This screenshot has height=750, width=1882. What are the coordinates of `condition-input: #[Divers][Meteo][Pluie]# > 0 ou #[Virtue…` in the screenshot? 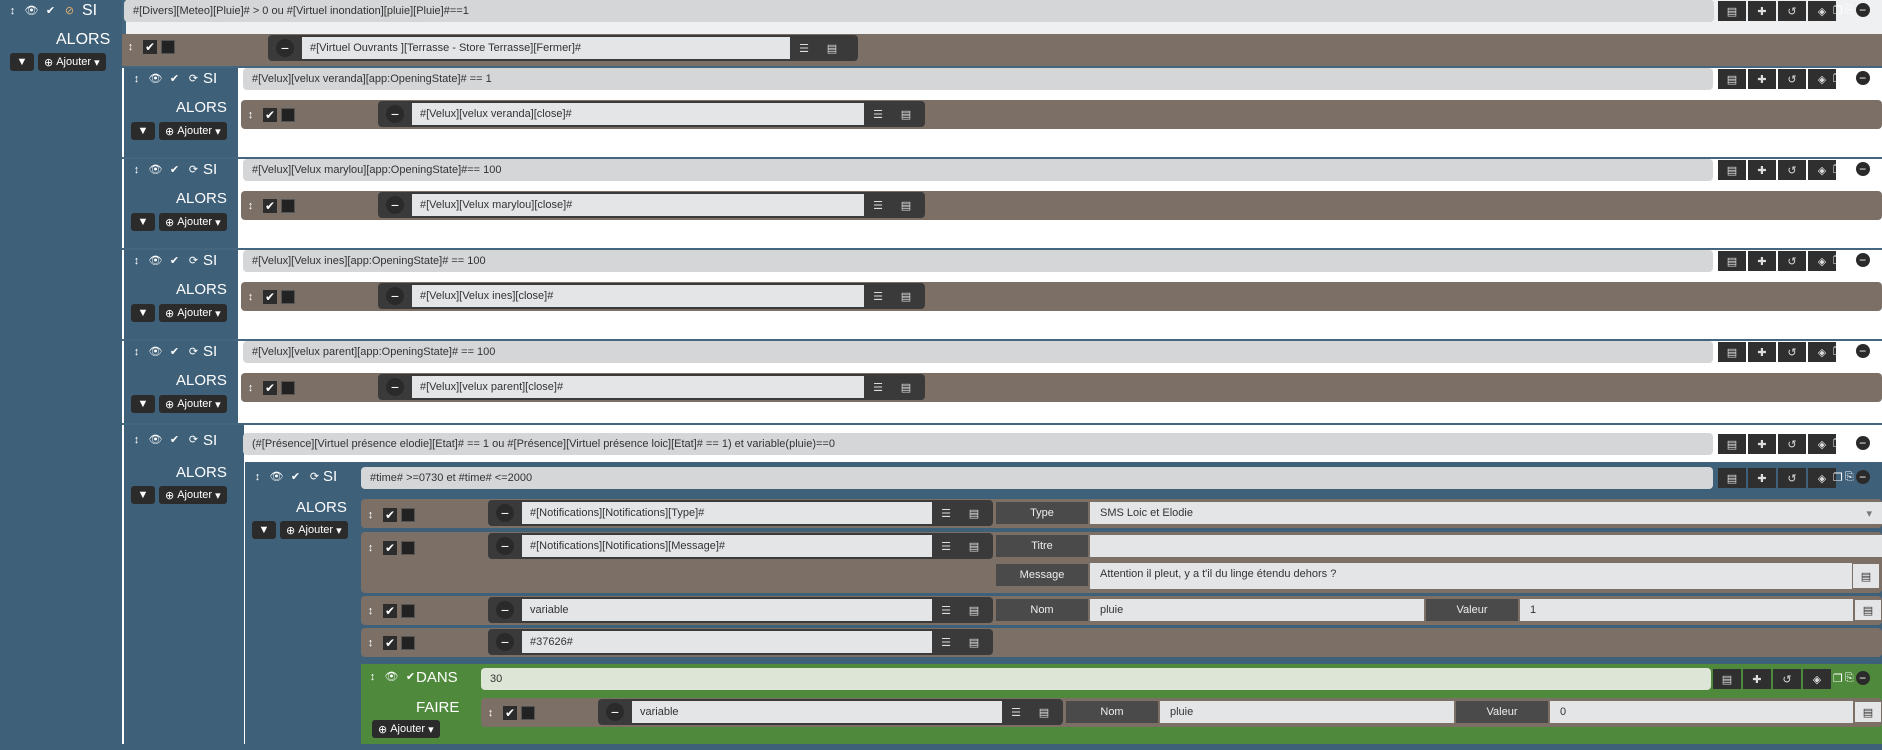 It's located at (919, 11).